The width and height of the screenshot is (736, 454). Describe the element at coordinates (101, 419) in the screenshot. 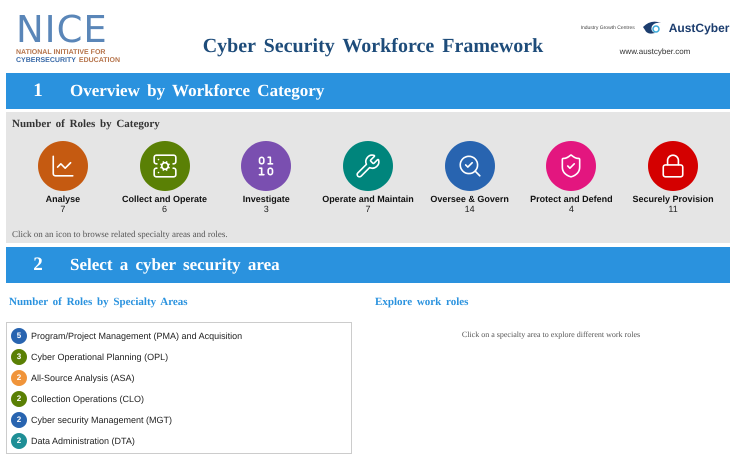

I see `specialty-item: Cyber security Management (MGT)` at that location.